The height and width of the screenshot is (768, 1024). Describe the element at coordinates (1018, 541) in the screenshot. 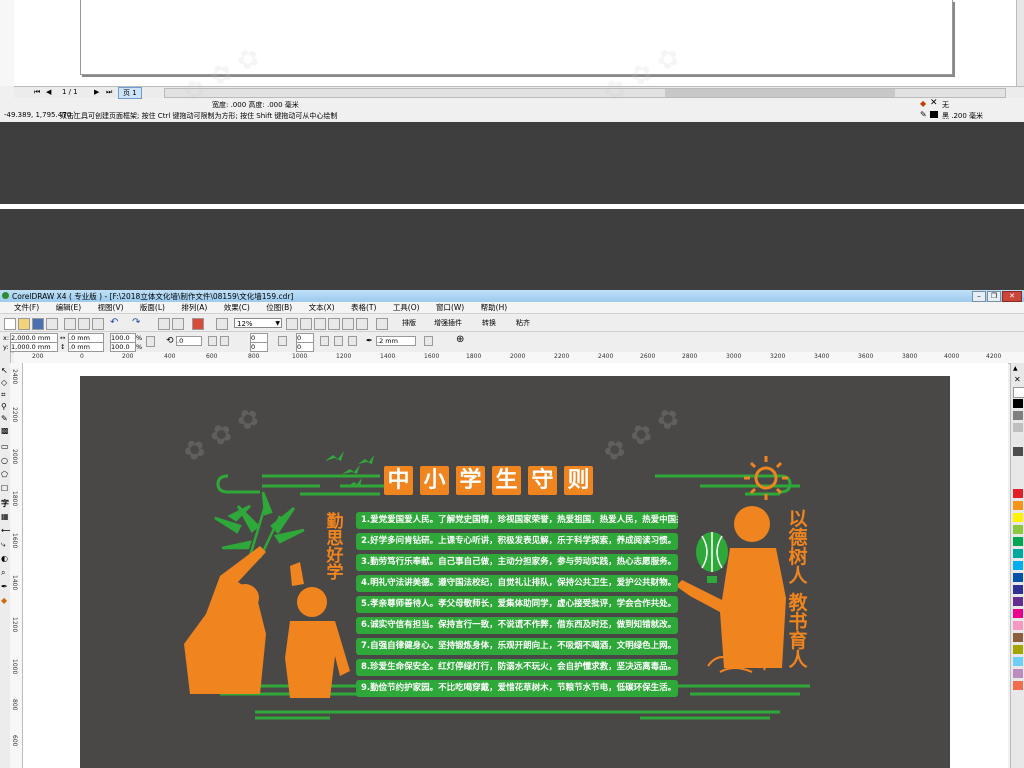

I see `swatch-green` at that location.